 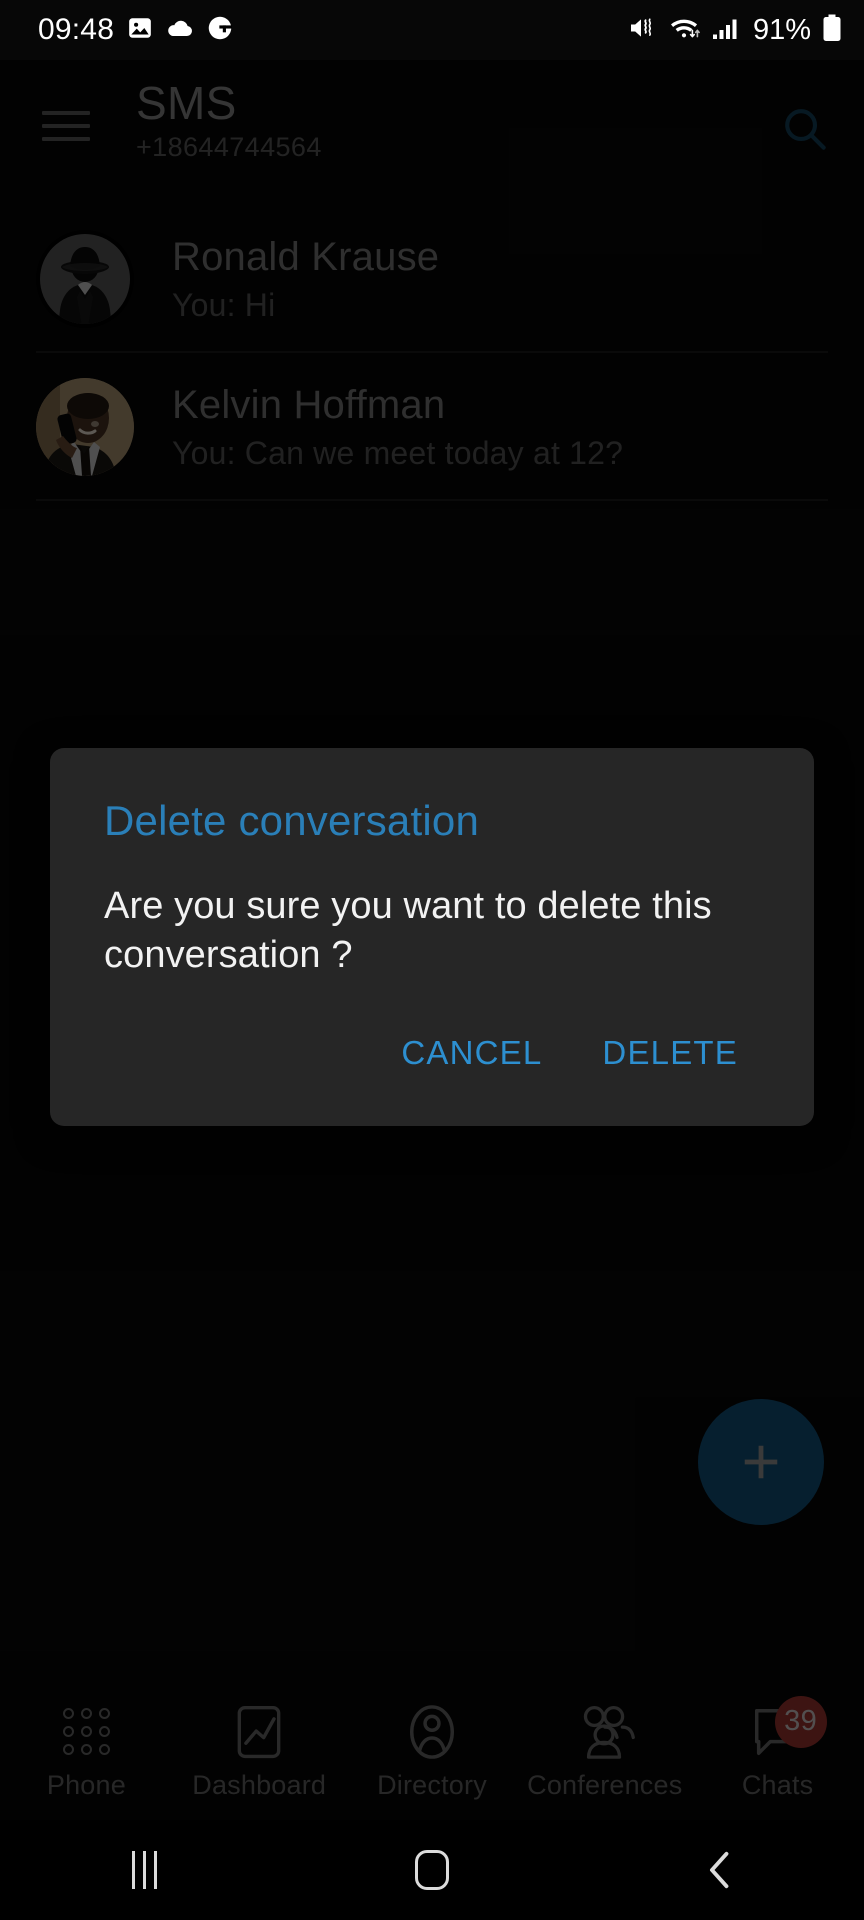 What do you see at coordinates (76, 29) in the screenshot?
I see `status-clock: 09:48` at bounding box center [76, 29].